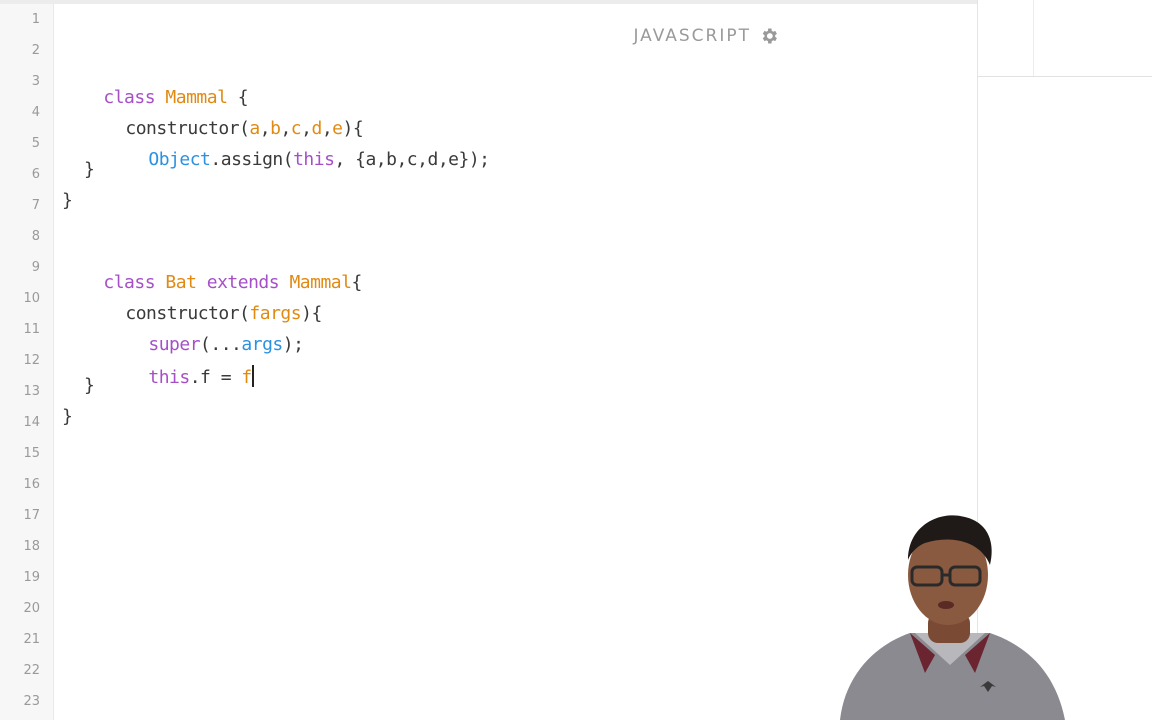 The width and height of the screenshot is (1152, 720). I want to click on line-number: 7, so click(35, 205).